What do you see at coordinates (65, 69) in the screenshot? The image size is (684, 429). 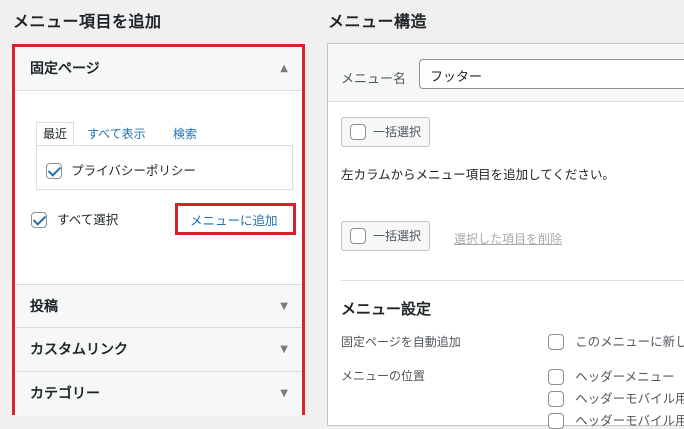 I see `accordion-pages-title: 固定ページ` at bounding box center [65, 69].